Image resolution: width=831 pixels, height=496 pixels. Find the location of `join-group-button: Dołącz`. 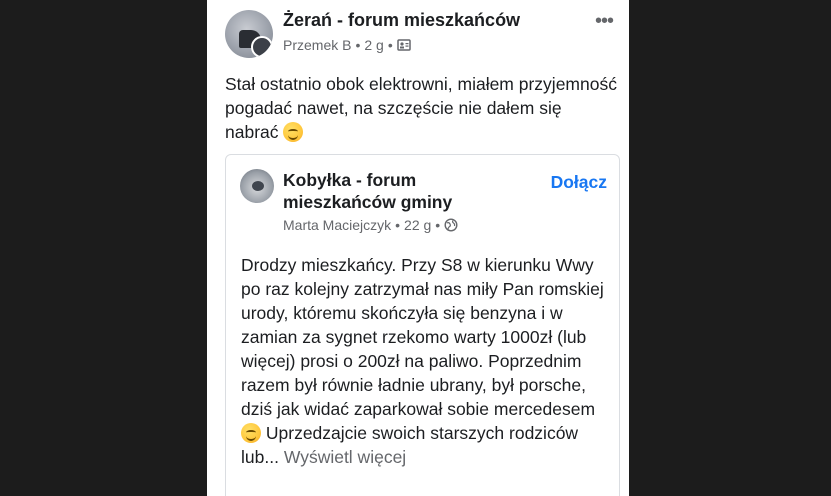

join-group-button: Dołącz is located at coordinates (579, 182).